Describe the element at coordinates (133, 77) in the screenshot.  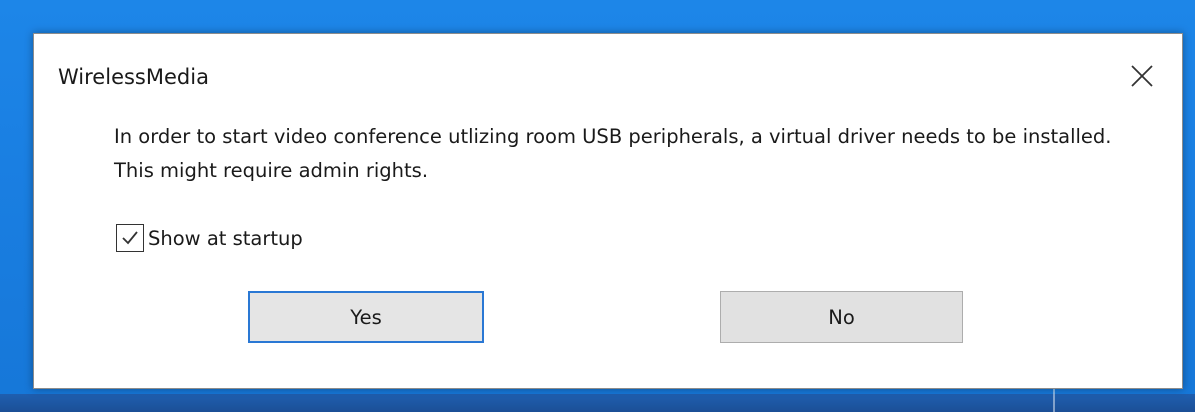
I see `dialog-title: WirelessMedia` at that location.